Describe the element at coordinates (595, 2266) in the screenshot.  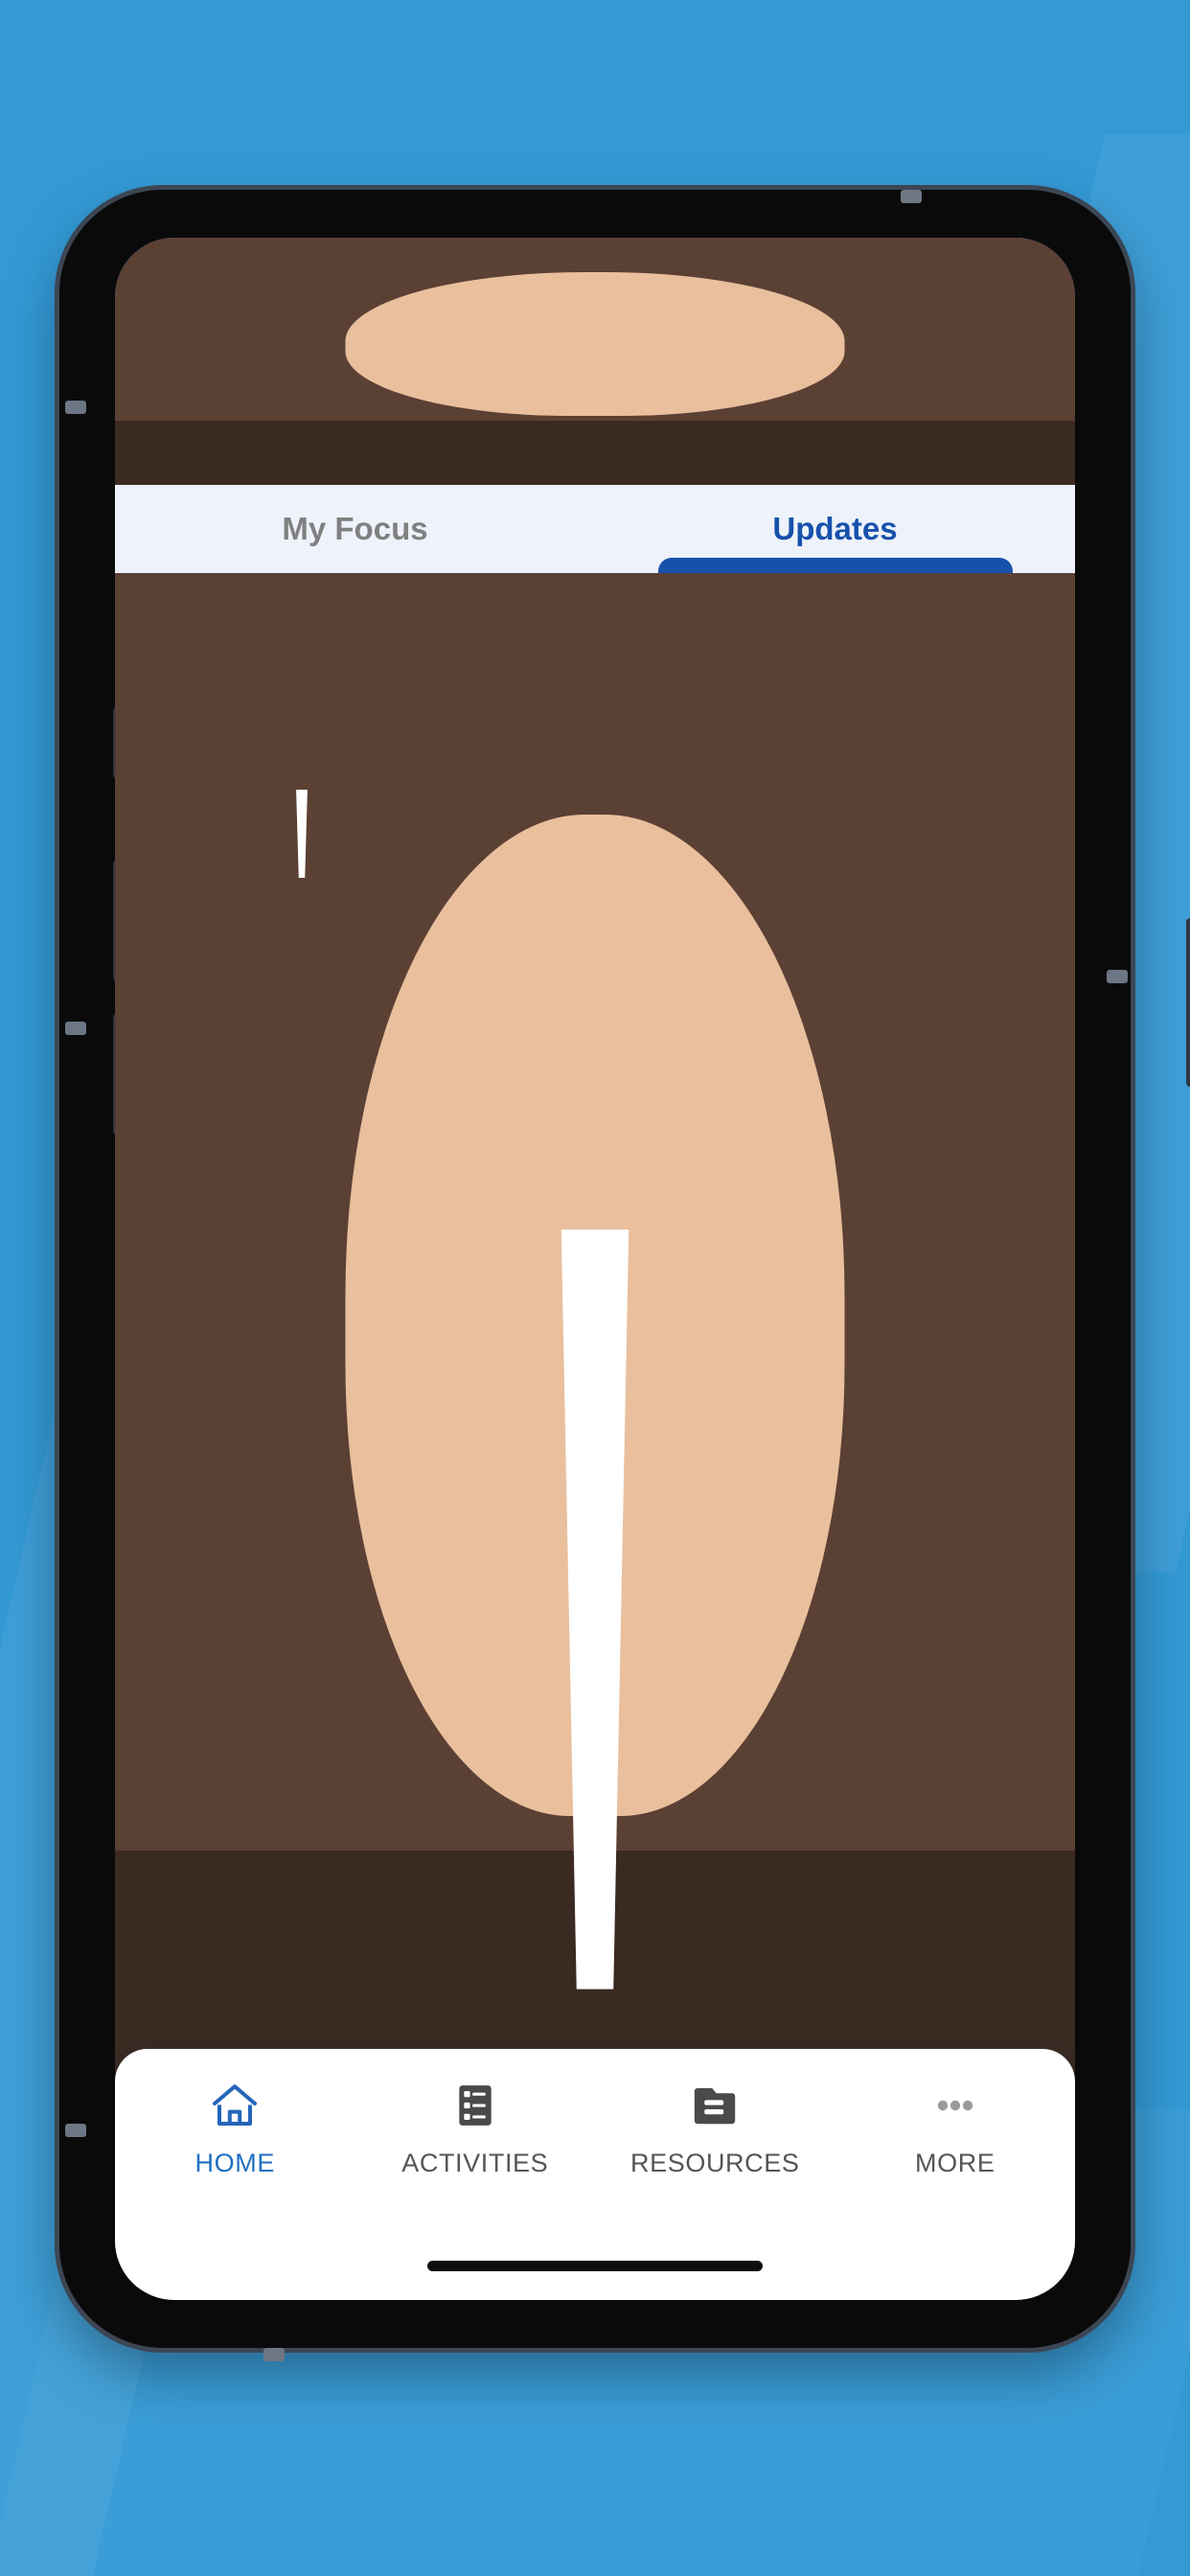
I see `home-indicator` at that location.